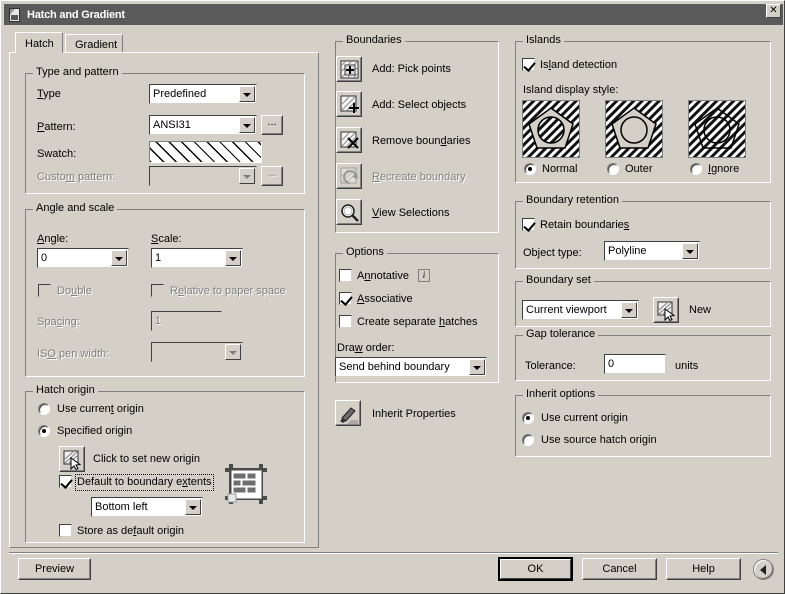 This screenshot has height=594, width=785. Describe the element at coordinates (349, 212) in the screenshot. I see `view-selections-button` at that location.